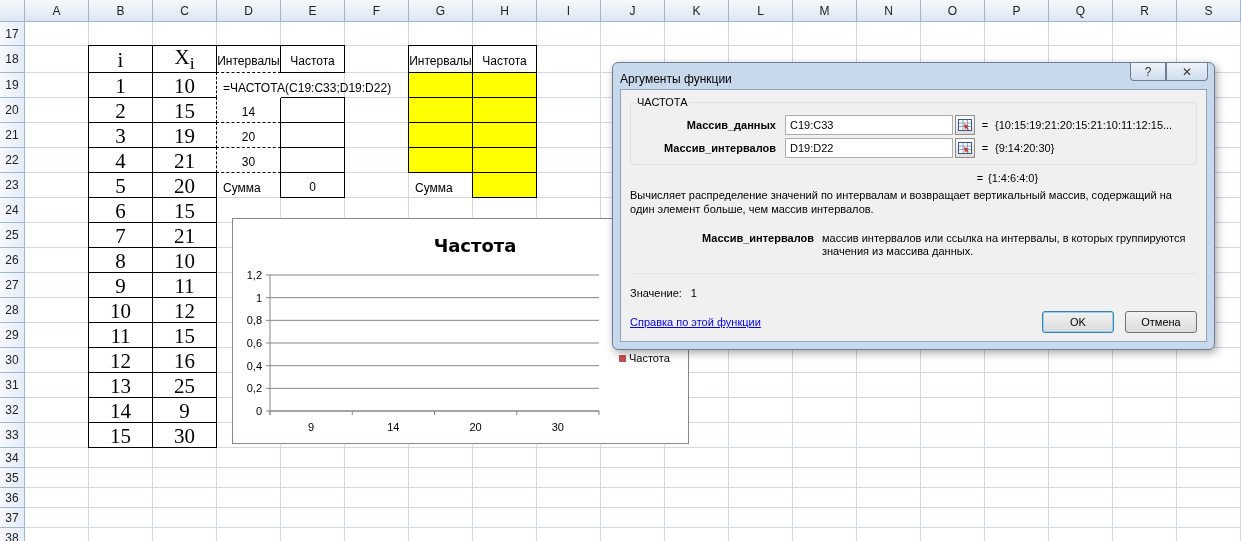 This screenshot has height=541, width=1241. What do you see at coordinates (258, 297) in the screenshot?
I see `axis-label: 1` at bounding box center [258, 297].